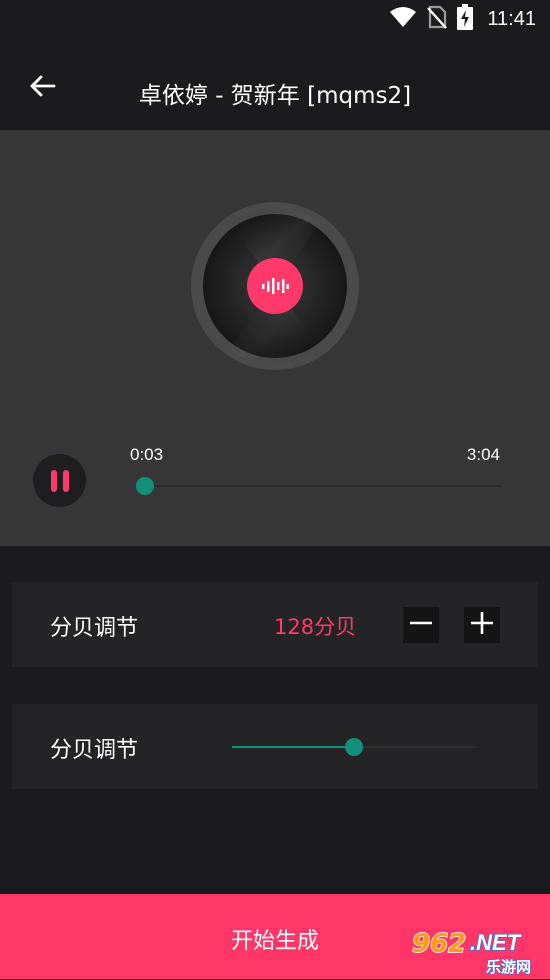 This screenshot has width=550, height=980. Describe the element at coordinates (465, 19) in the screenshot. I see `battery-charging-icon` at that location.